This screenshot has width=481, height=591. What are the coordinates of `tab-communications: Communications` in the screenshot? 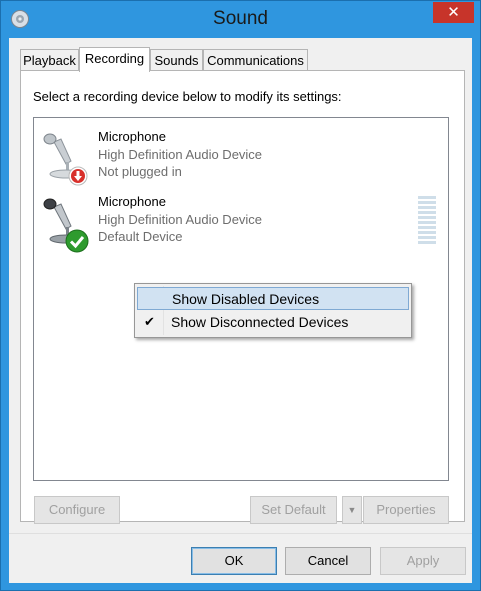 It's located at (255, 60).